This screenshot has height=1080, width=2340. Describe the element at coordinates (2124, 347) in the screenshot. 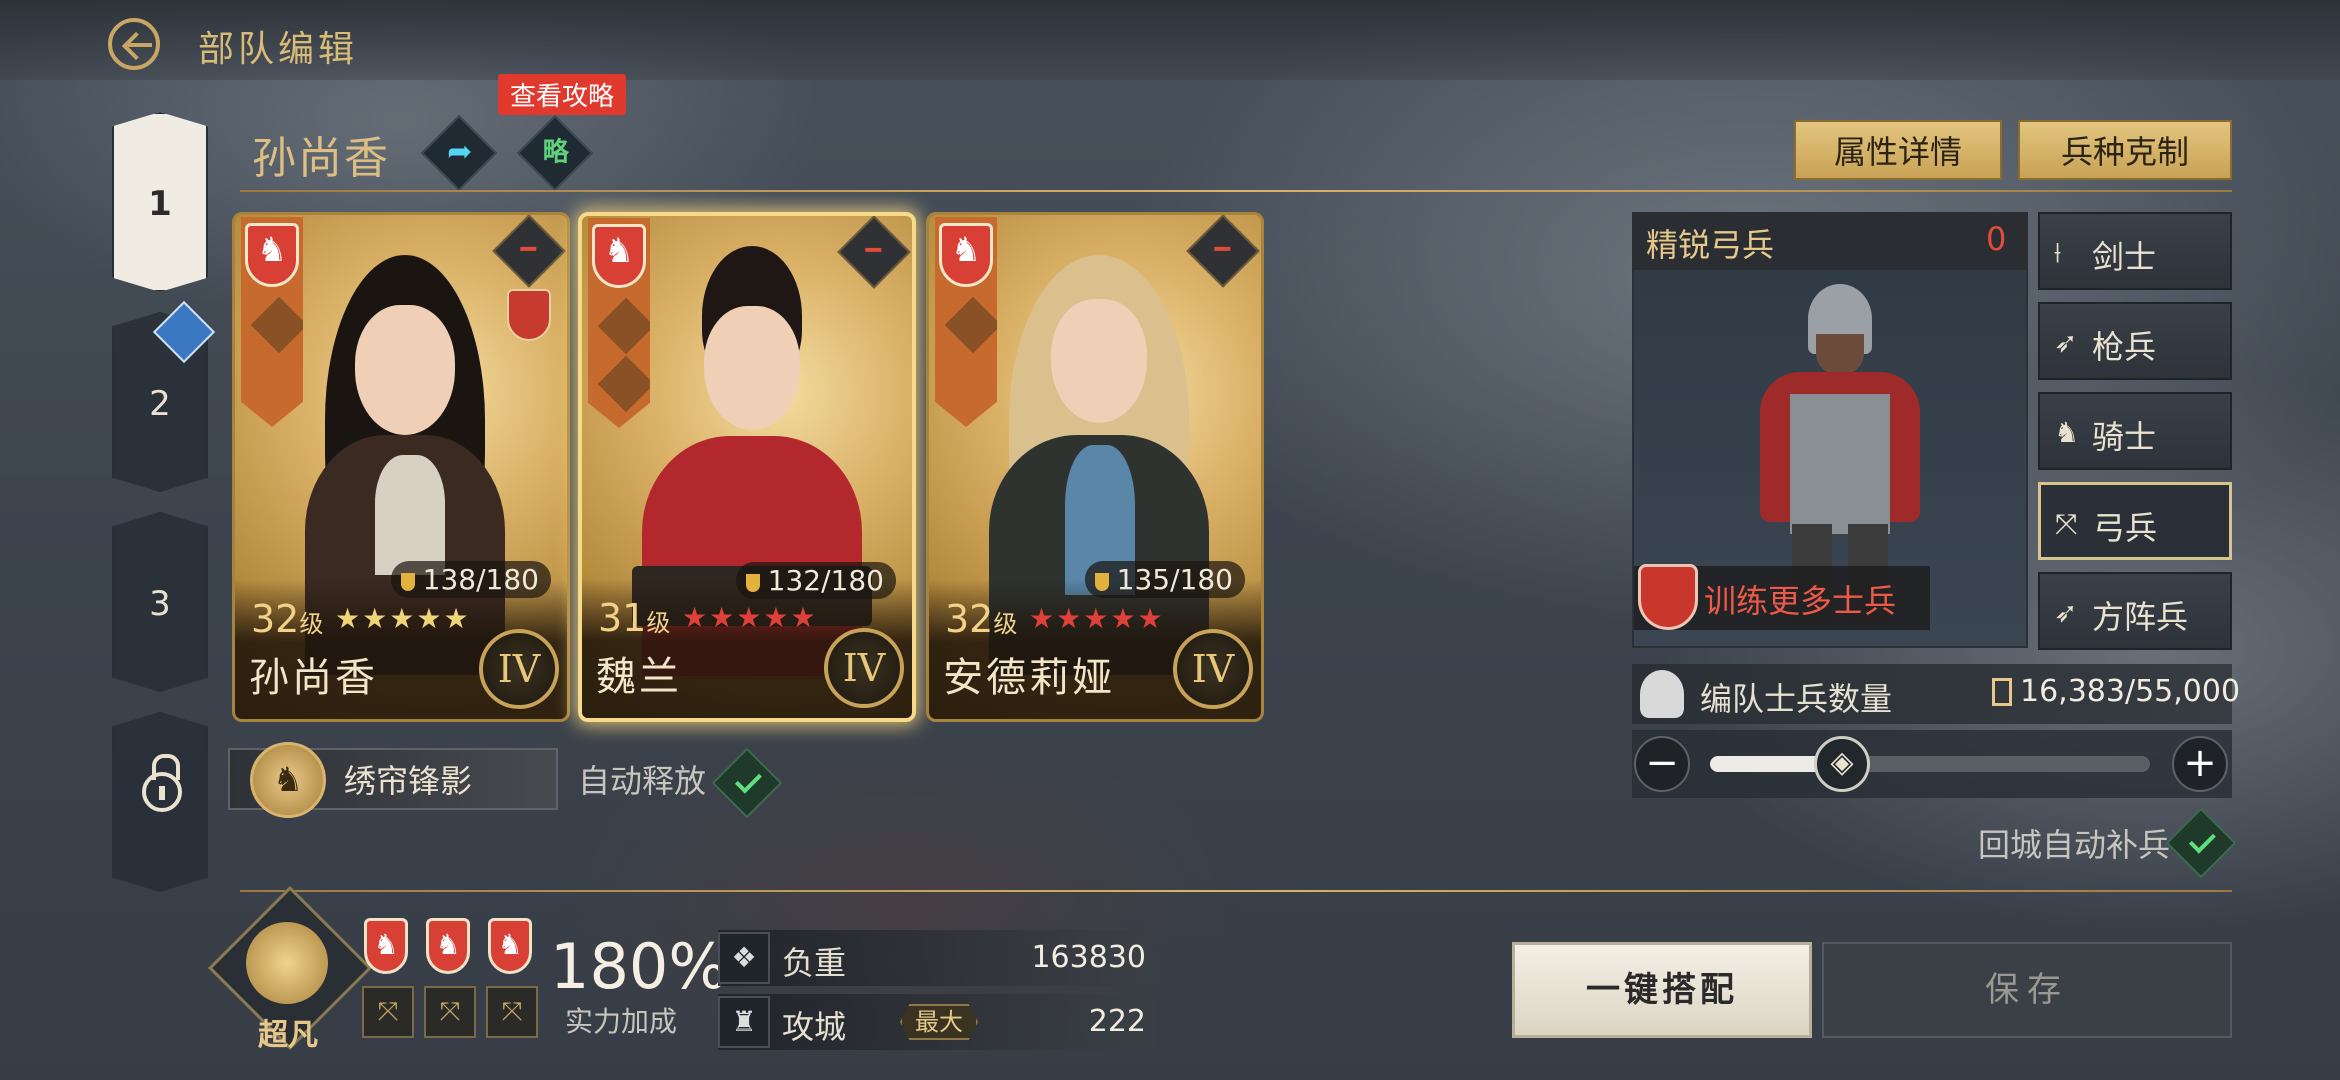

I see `troop-type-label: 枪兵` at that location.